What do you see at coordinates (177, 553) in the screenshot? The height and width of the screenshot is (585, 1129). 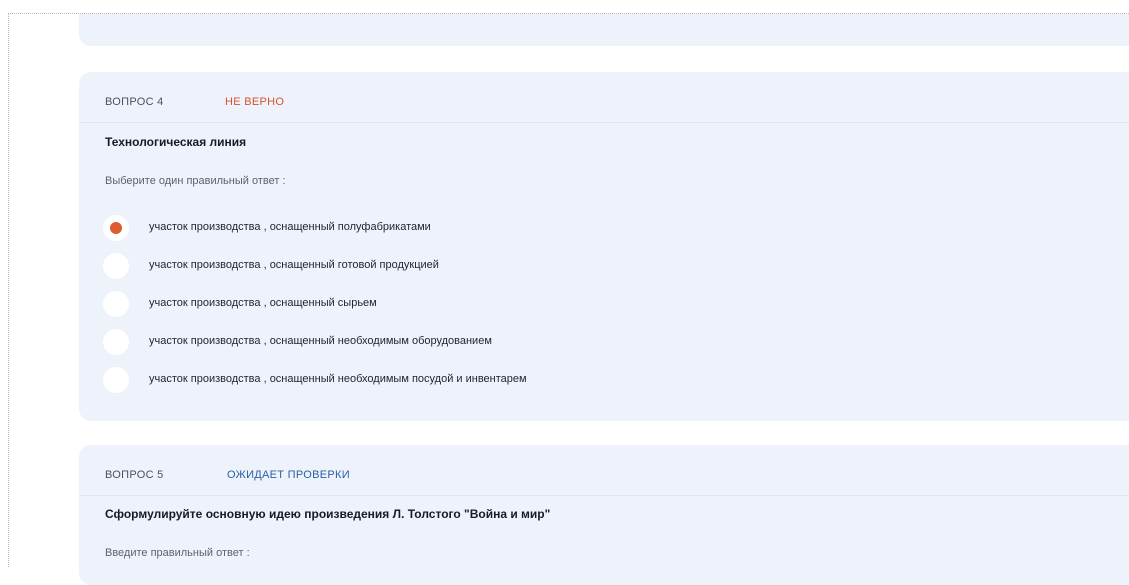 I see `question-instruction: Введите правильный ответ :` at bounding box center [177, 553].